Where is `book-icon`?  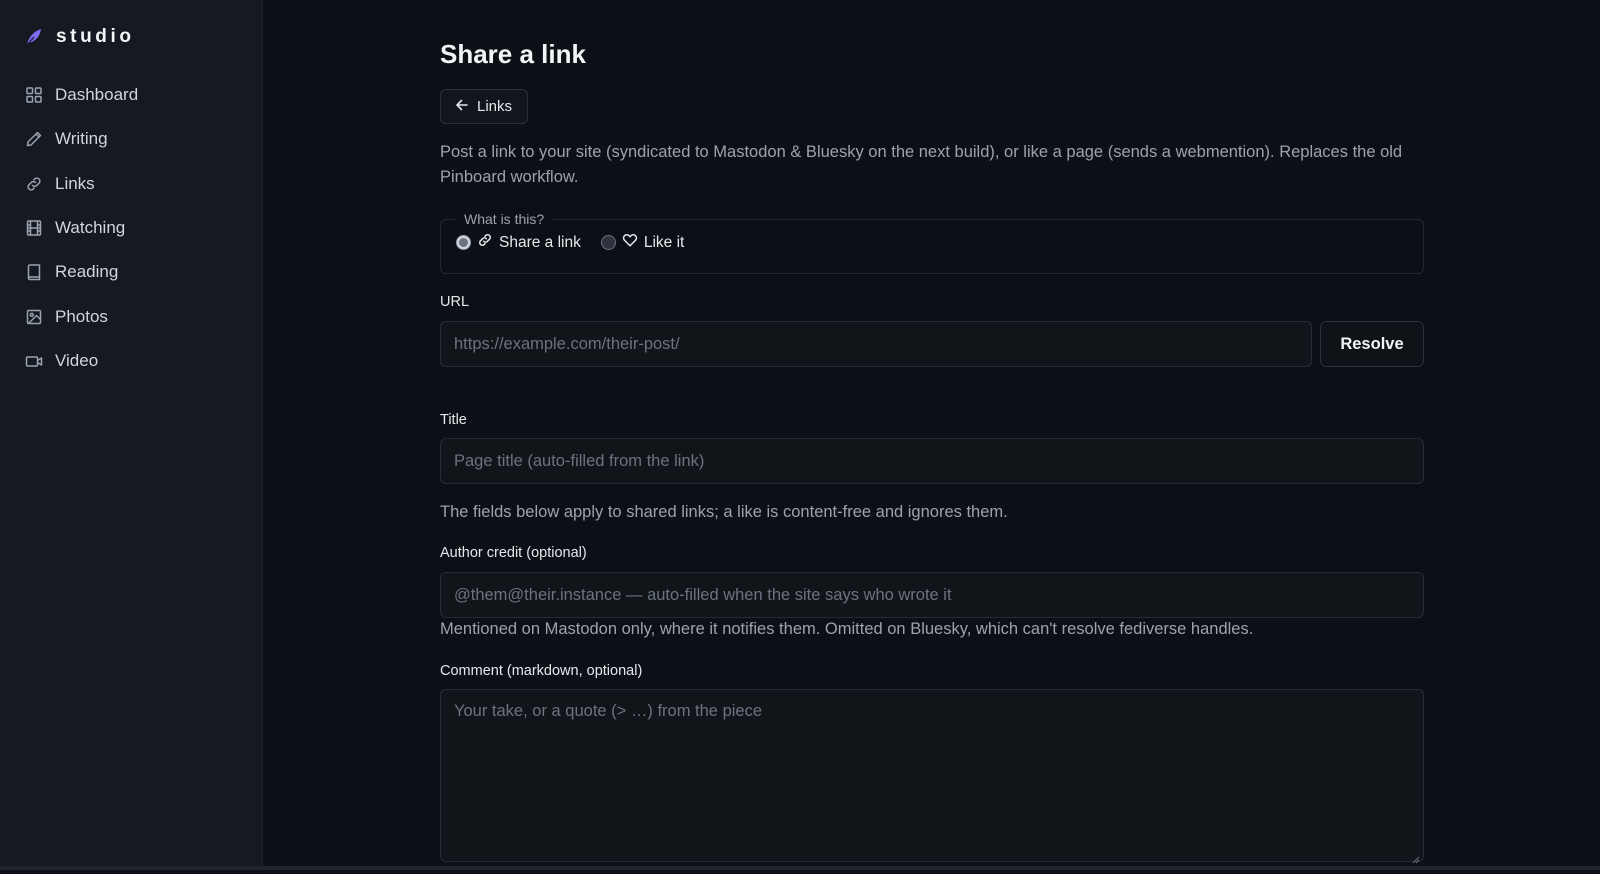 book-icon is located at coordinates (33, 272).